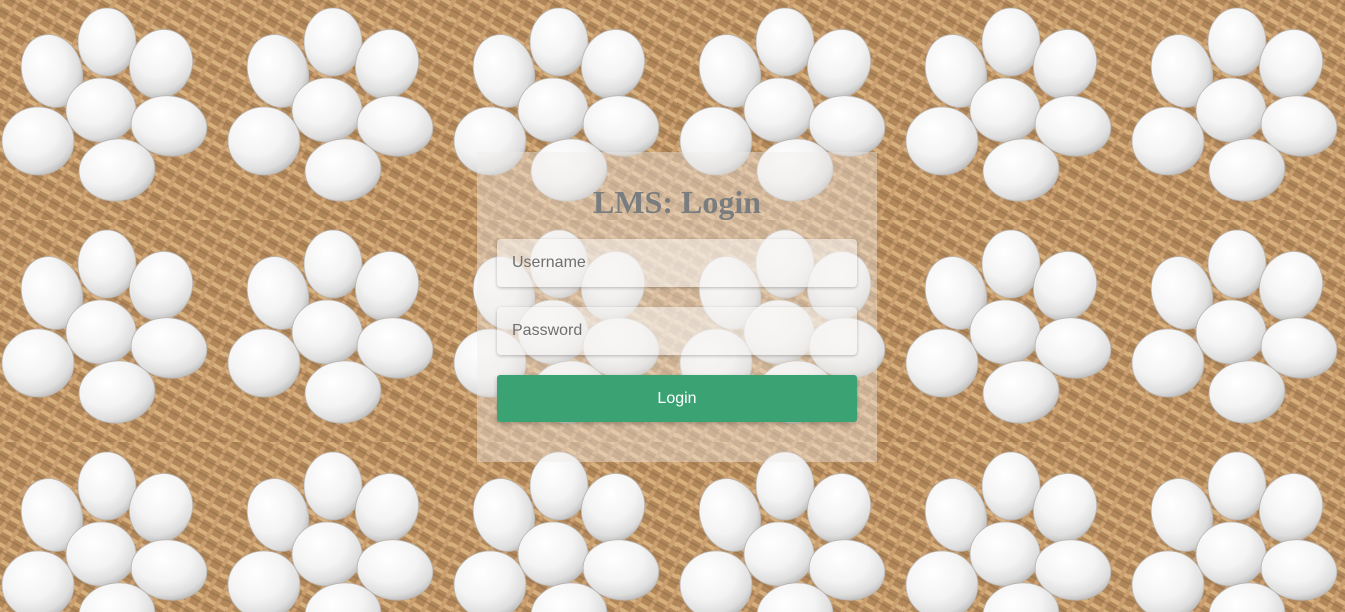 This screenshot has width=1345, height=612. I want to click on password-input, so click(677, 331).